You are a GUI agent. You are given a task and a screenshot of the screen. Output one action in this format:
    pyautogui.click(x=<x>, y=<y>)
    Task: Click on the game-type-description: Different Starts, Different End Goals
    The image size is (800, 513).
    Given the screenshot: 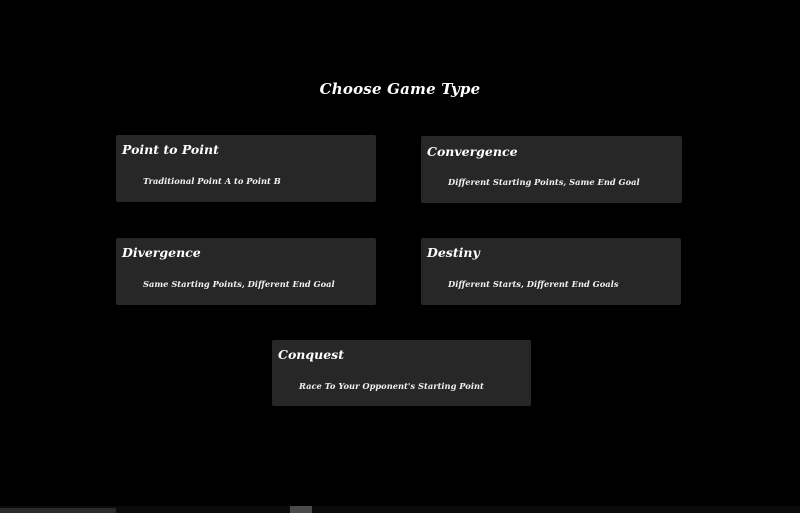 What is the action you would take?
    pyautogui.click(x=533, y=284)
    